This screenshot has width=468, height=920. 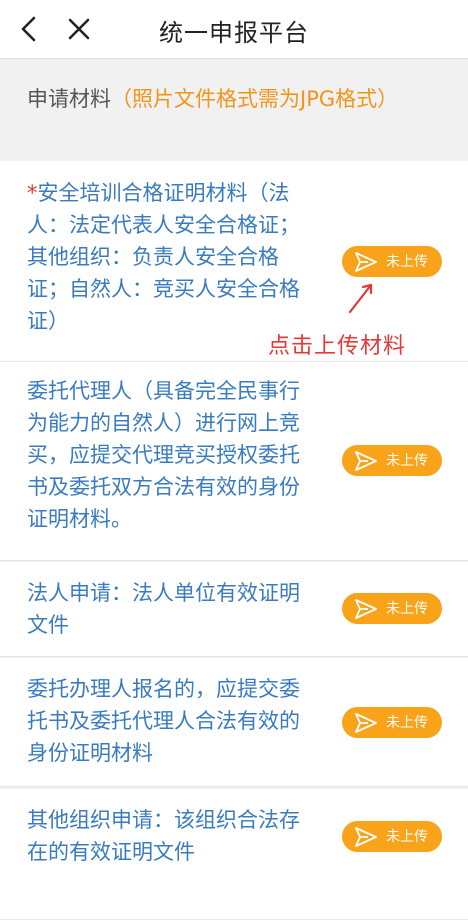 What do you see at coordinates (163, 609) in the screenshot?
I see `material-label-text: 法人申请：法人单位有效证明文件` at bounding box center [163, 609].